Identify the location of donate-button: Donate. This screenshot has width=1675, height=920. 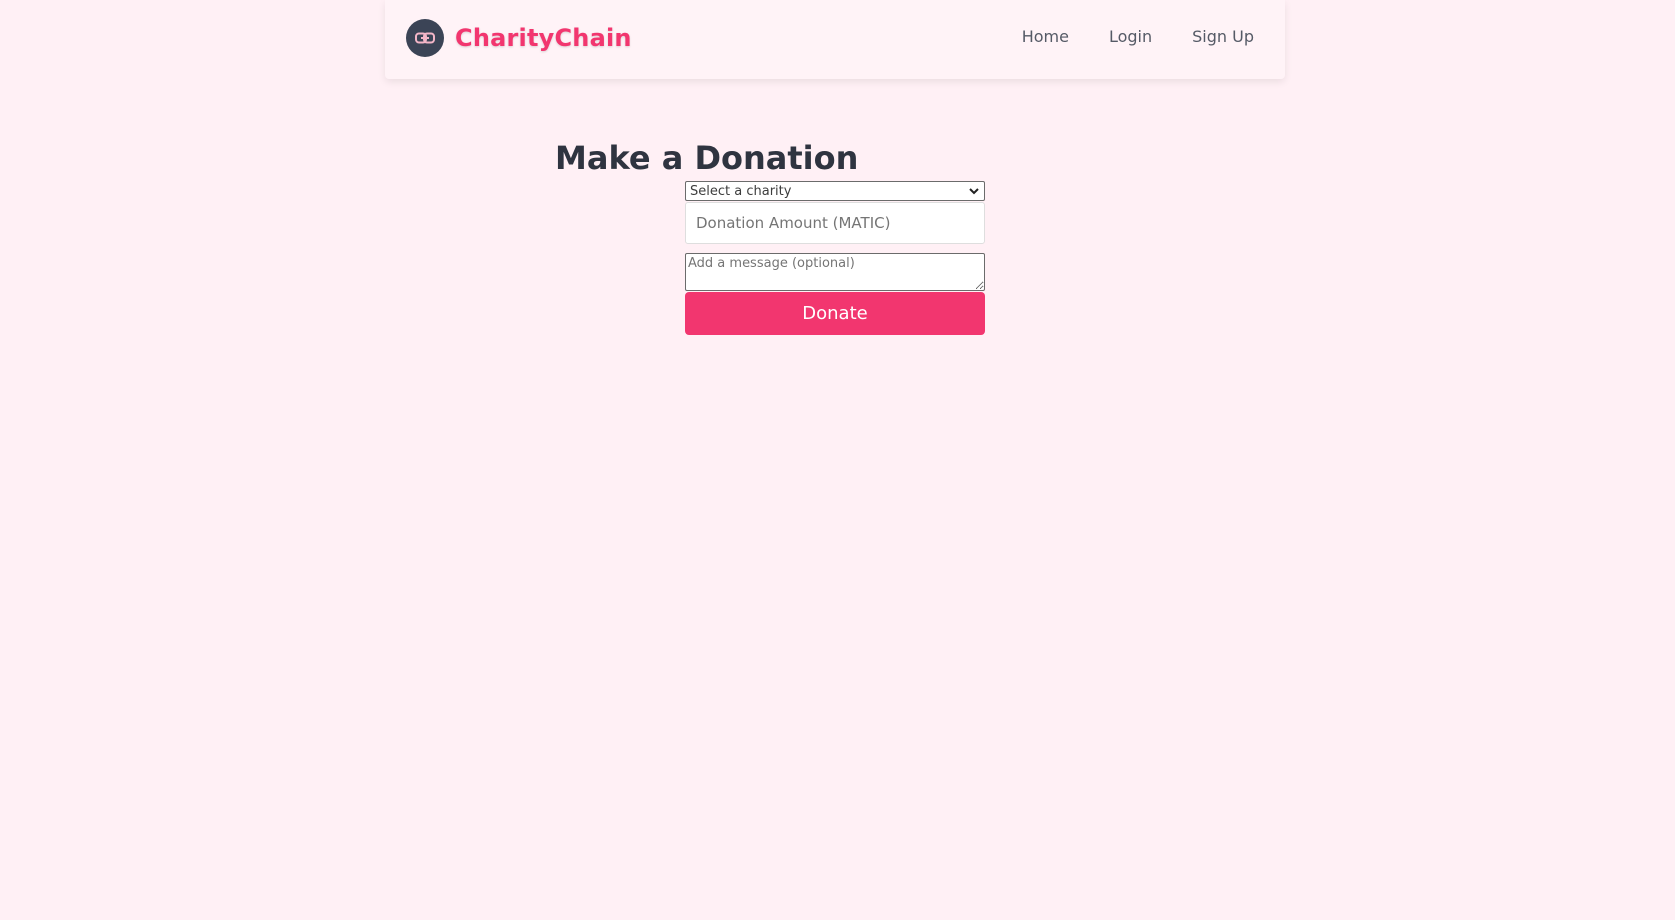
(835, 313).